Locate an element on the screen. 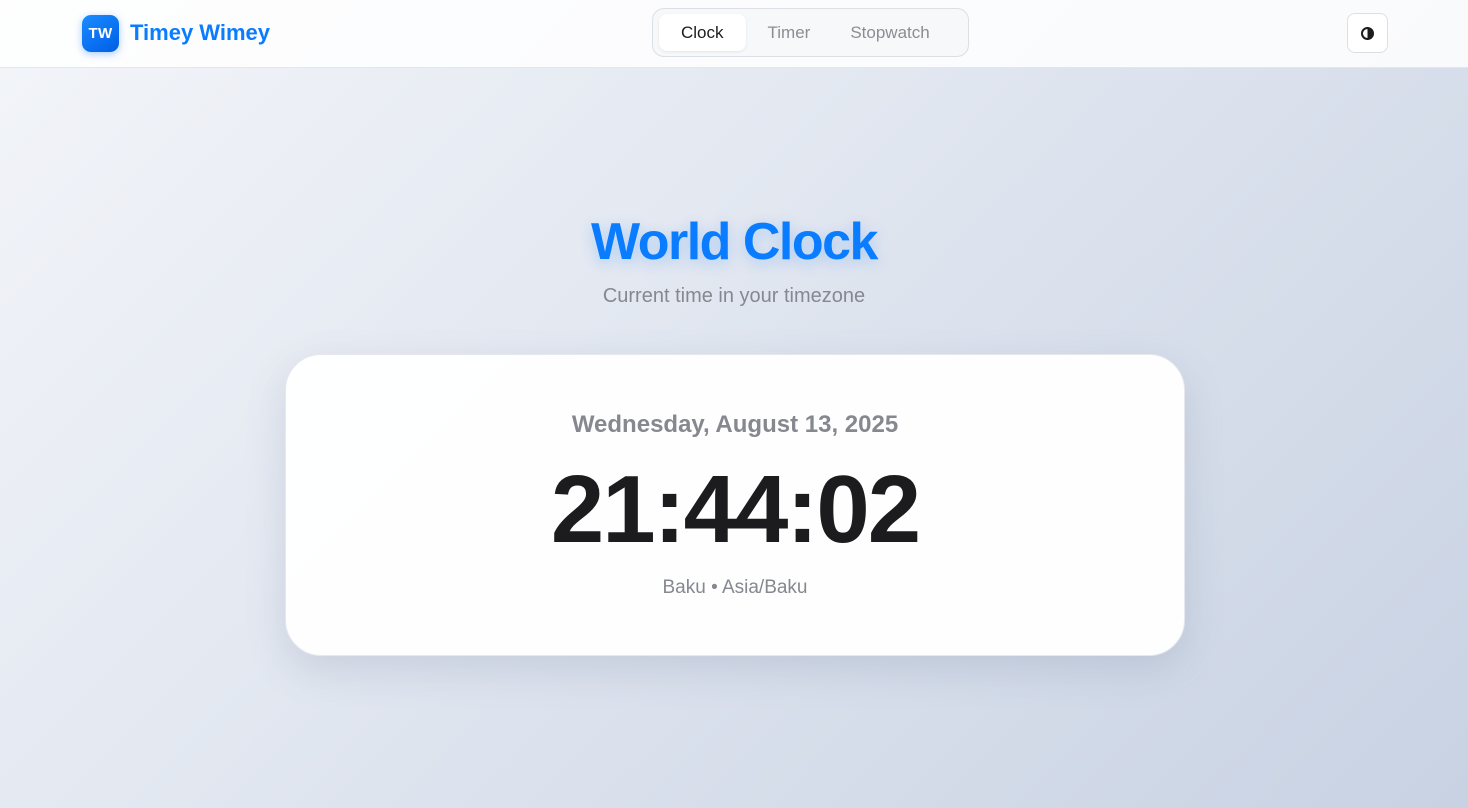 The width and height of the screenshot is (1468, 808). top-header: TW Timey Wimey Clock Timer Stopwatch is located at coordinates (734, 34).